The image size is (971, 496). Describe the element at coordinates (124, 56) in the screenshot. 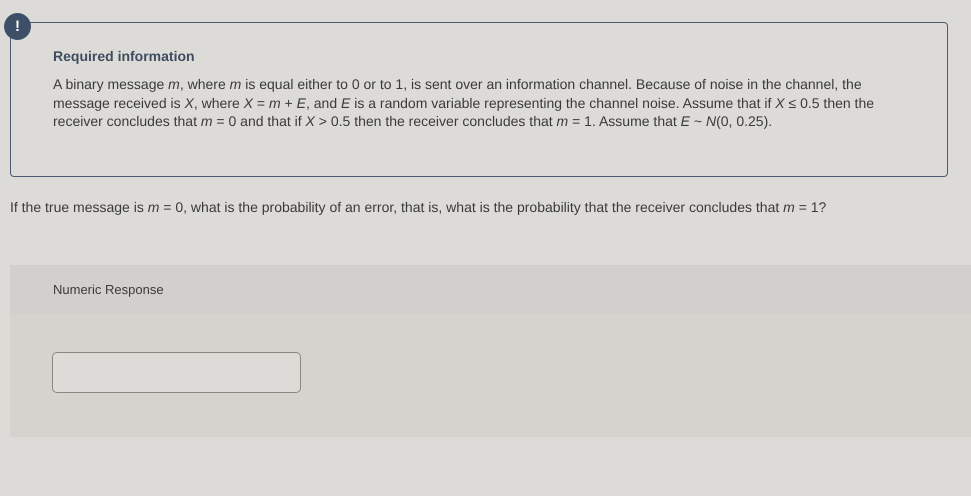

I see `info-title: Required information` at that location.